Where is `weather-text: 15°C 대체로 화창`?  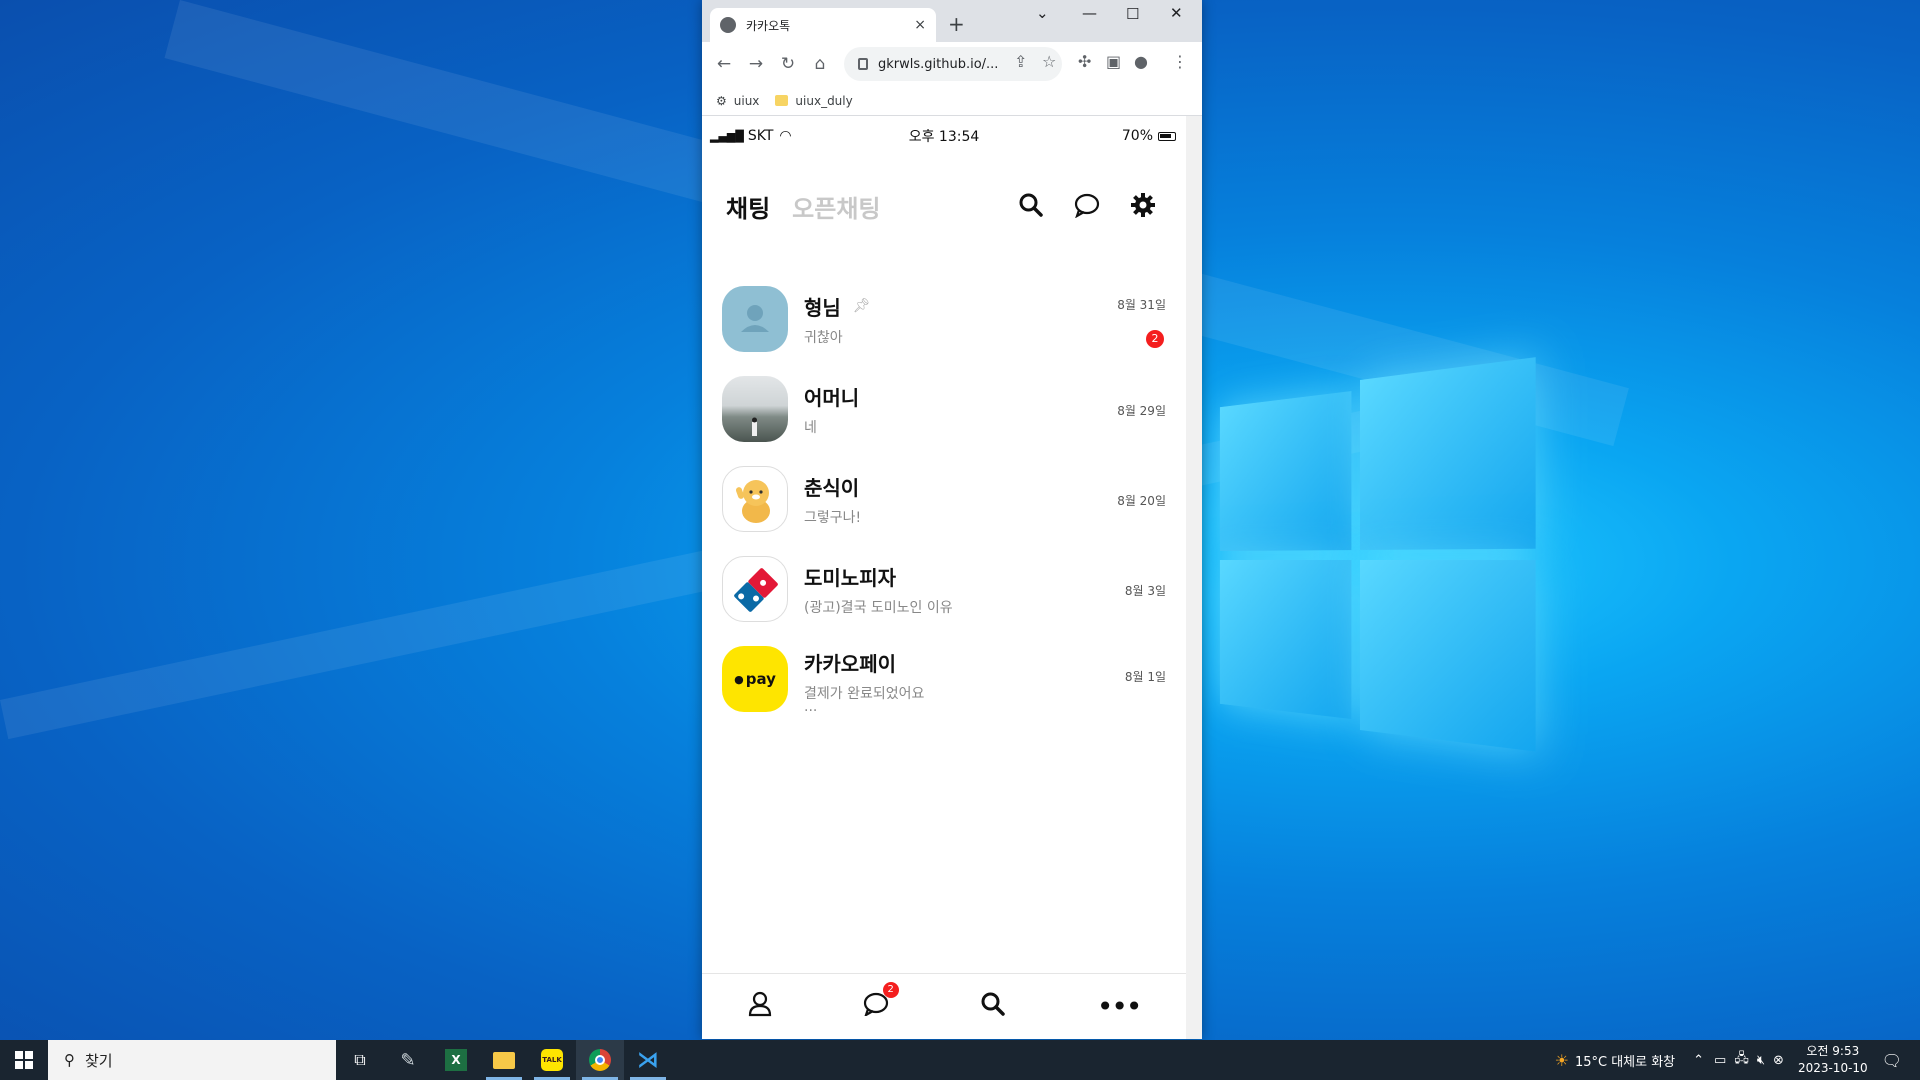 weather-text: 15°C 대체로 화창 is located at coordinates (1625, 1060).